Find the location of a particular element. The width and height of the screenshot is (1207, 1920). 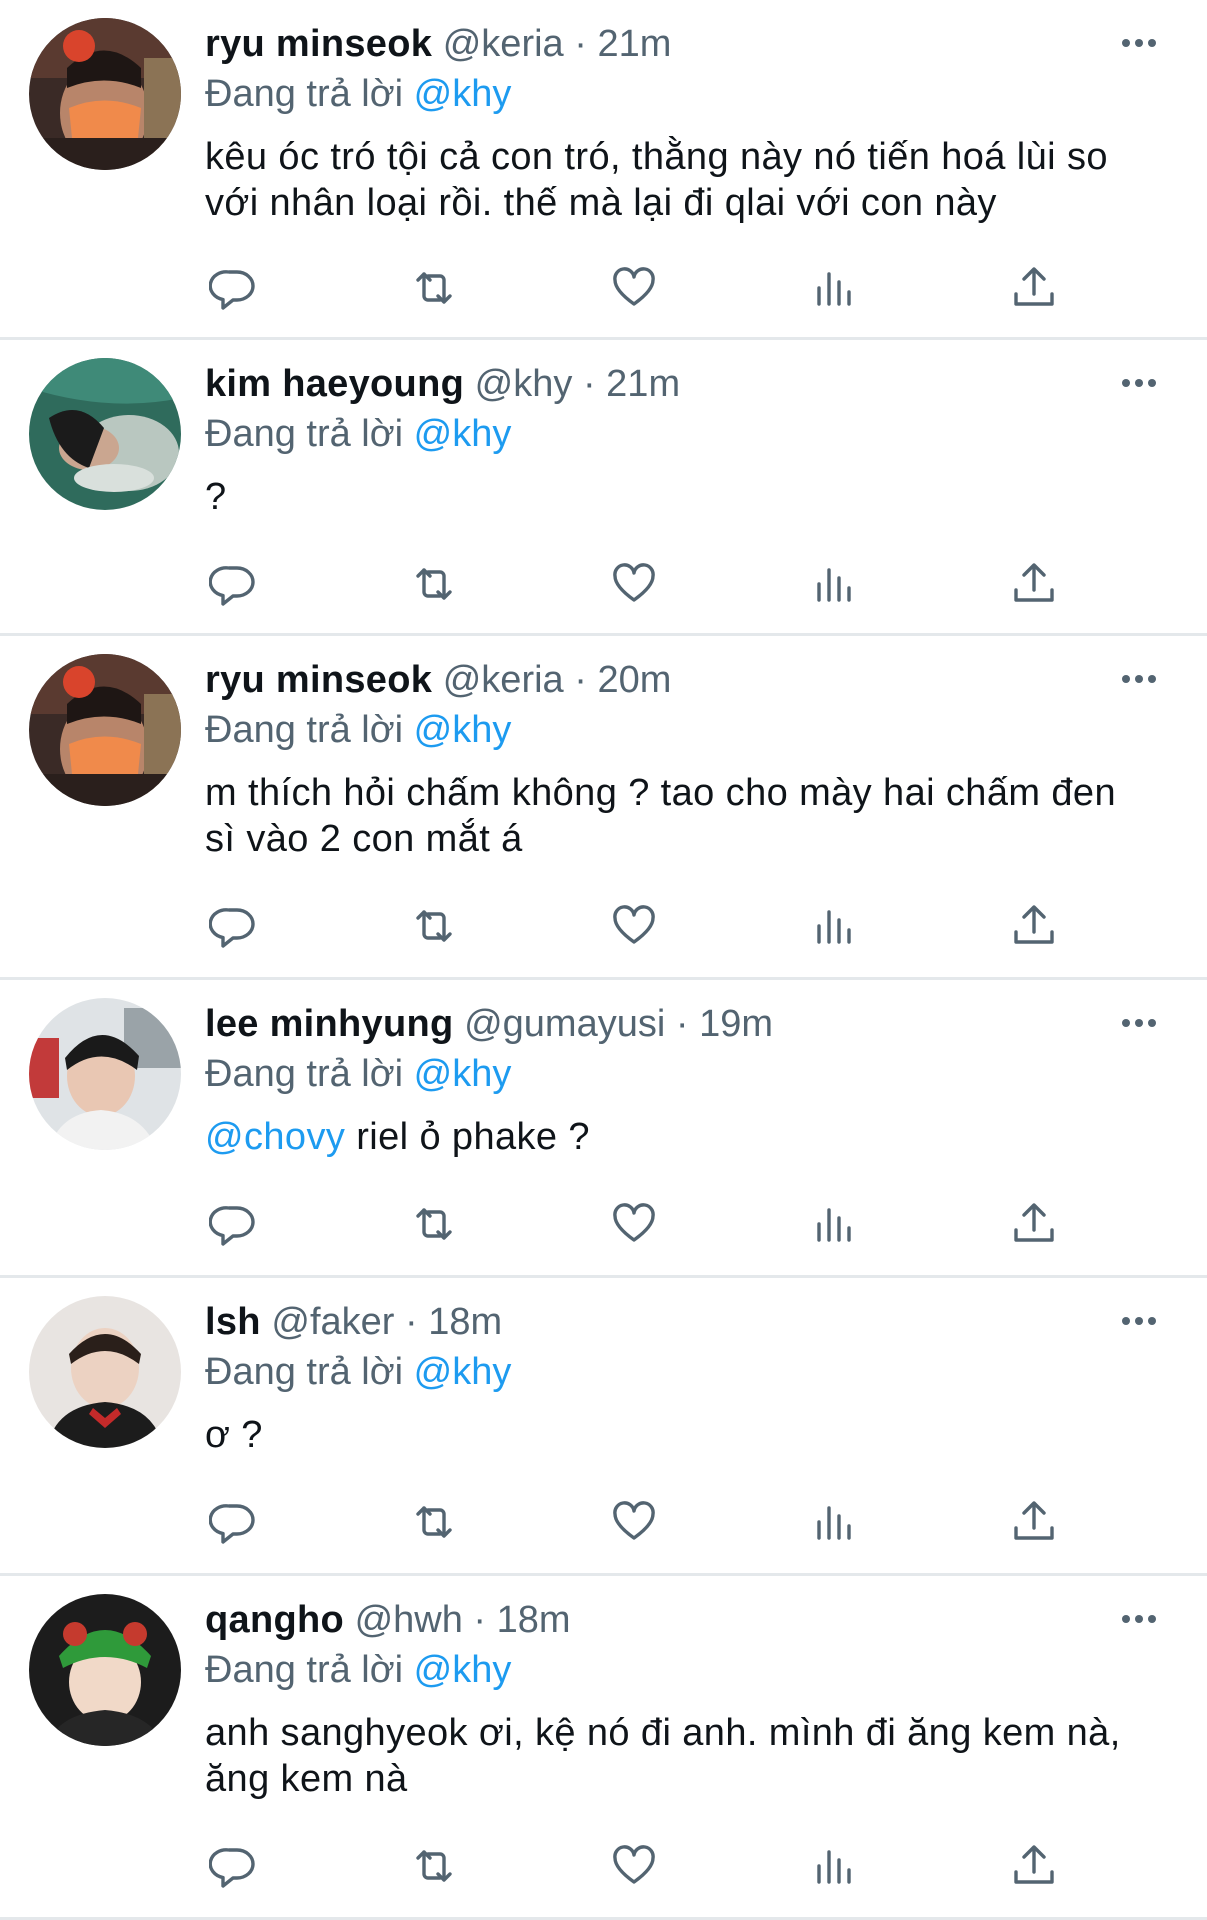

timestamp: 19m is located at coordinates (736, 1024).